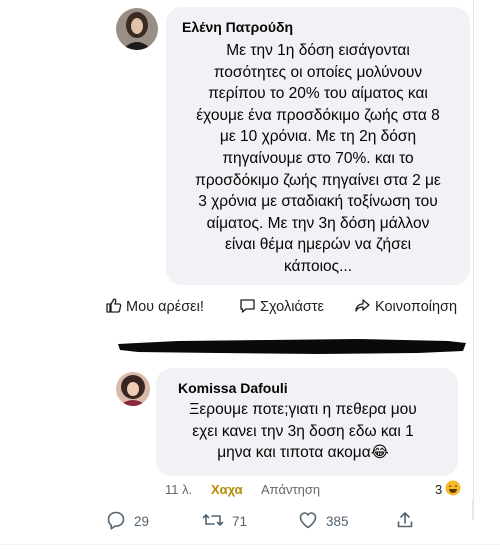 This screenshot has height=549, width=500. I want to click on comment-button: Σχολιάστε, so click(281, 307).